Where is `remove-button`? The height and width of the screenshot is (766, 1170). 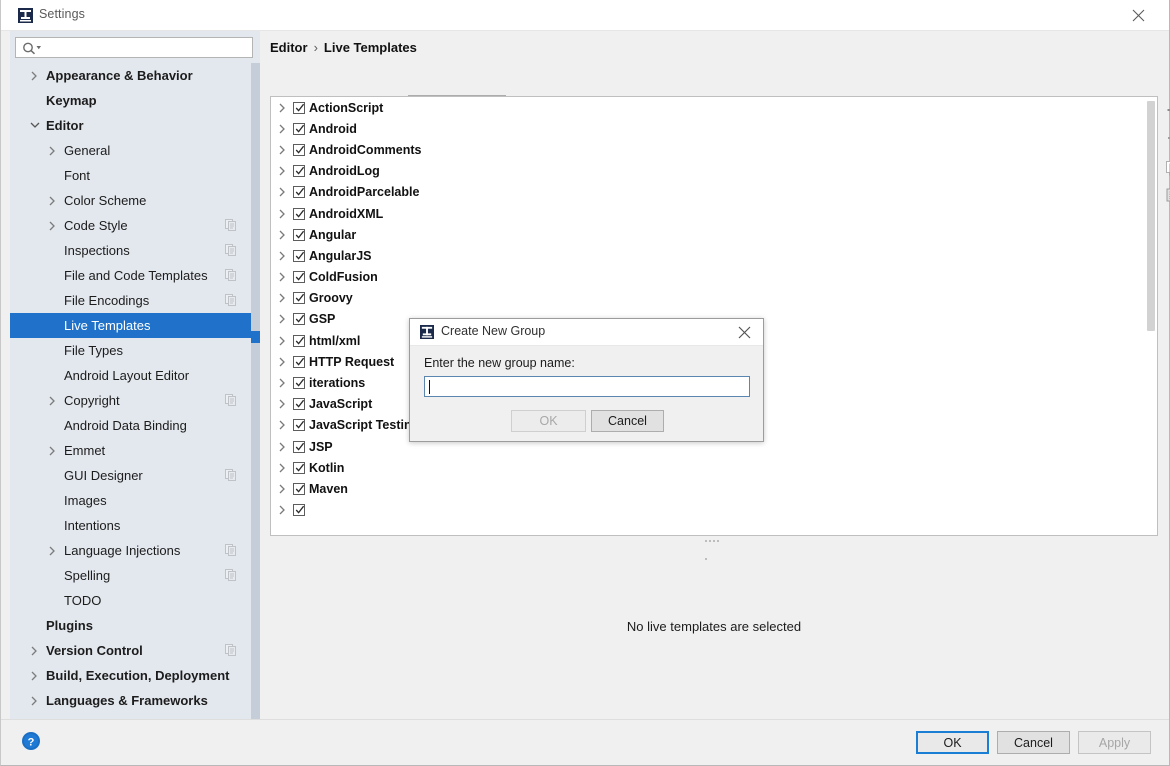 remove-button is located at coordinates (1164, 137).